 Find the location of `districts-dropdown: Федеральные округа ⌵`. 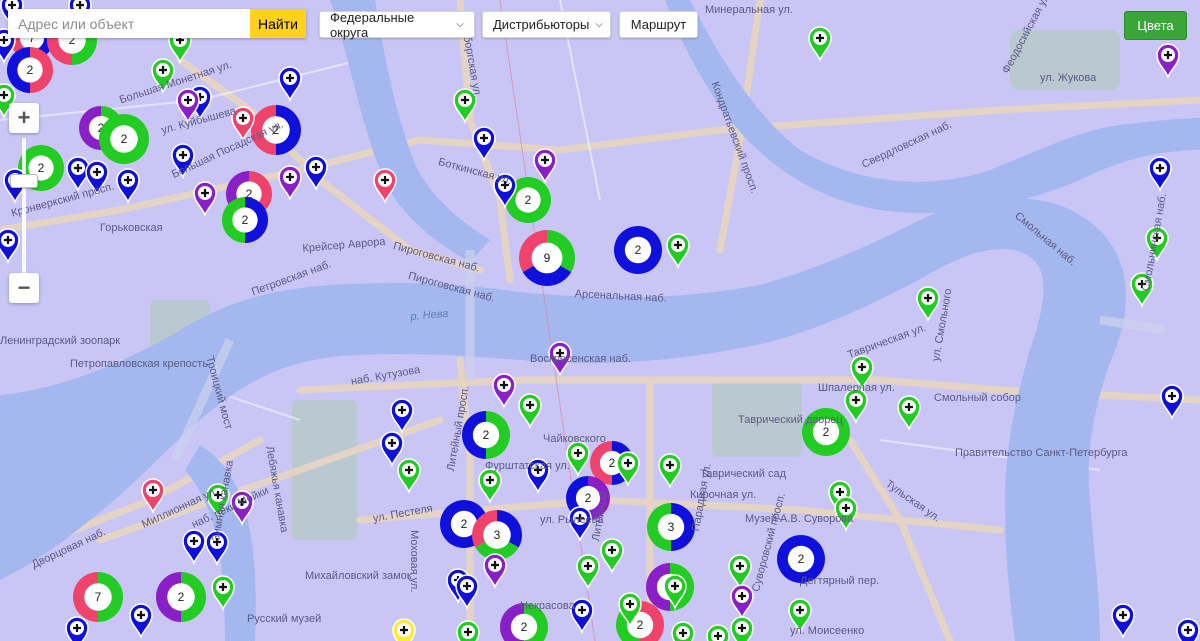

districts-dropdown: Федеральные округа ⌵ is located at coordinates (397, 24).